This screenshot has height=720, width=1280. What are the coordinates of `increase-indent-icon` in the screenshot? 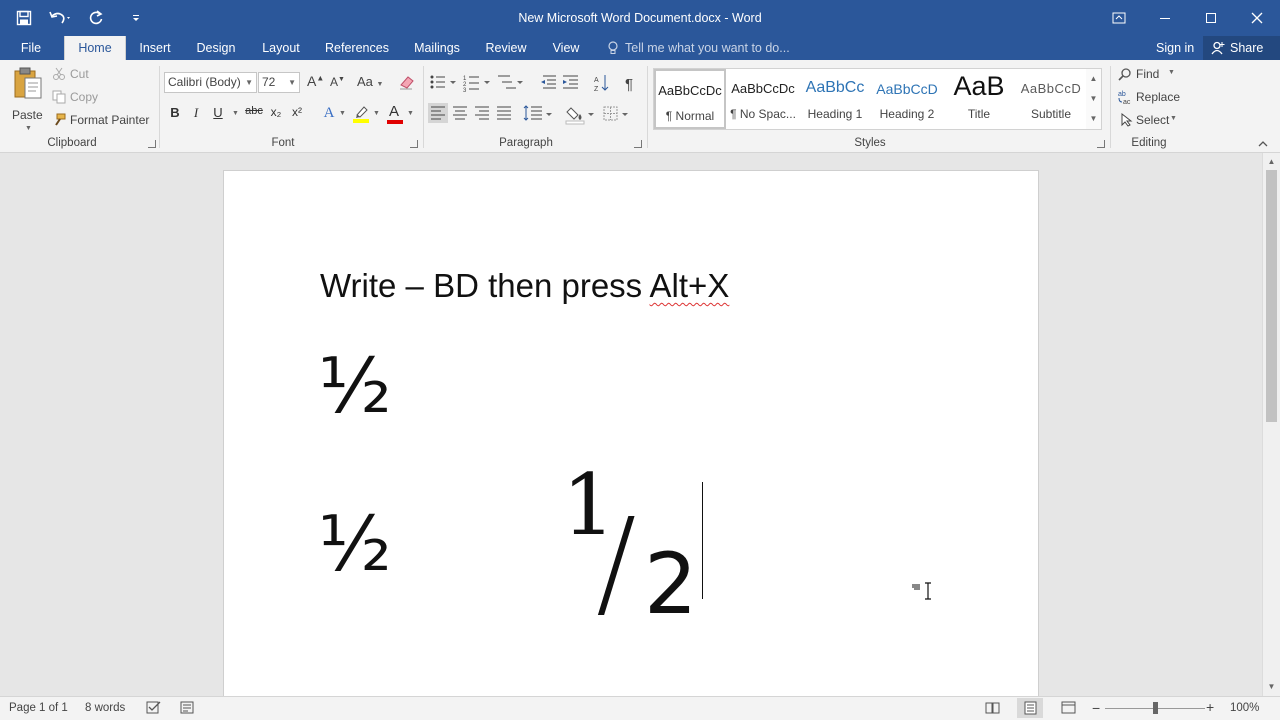 It's located at (570, 82).